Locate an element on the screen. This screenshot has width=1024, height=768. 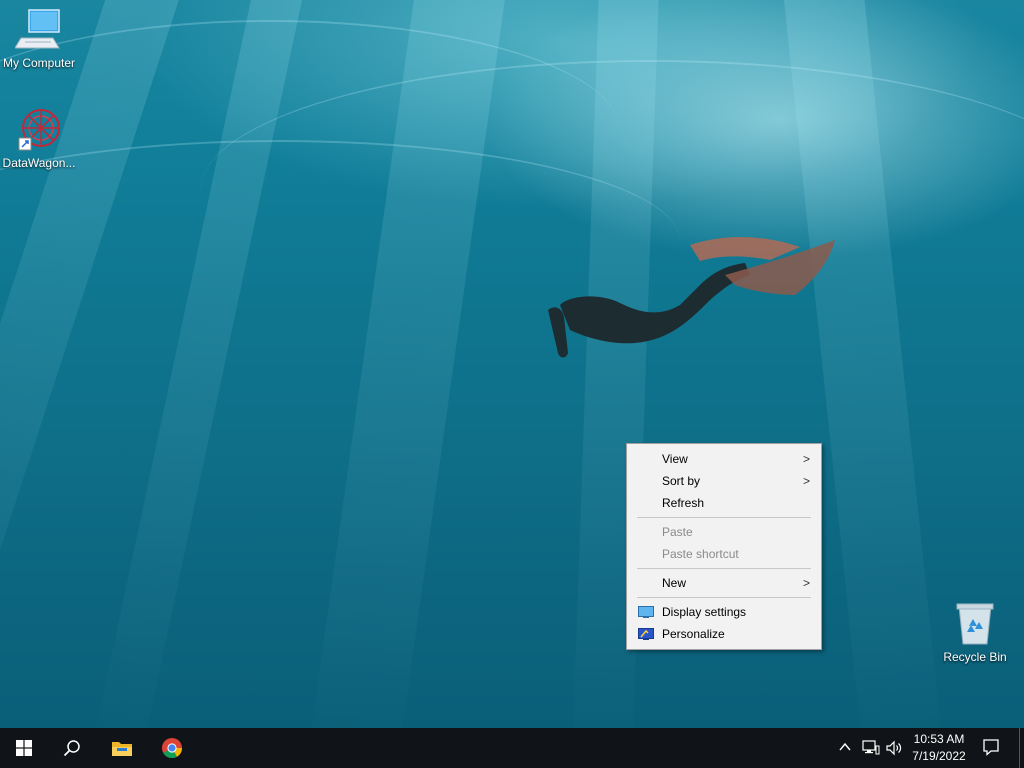
menu-item-personalize: Personalize is located at coordinates (724, 634).